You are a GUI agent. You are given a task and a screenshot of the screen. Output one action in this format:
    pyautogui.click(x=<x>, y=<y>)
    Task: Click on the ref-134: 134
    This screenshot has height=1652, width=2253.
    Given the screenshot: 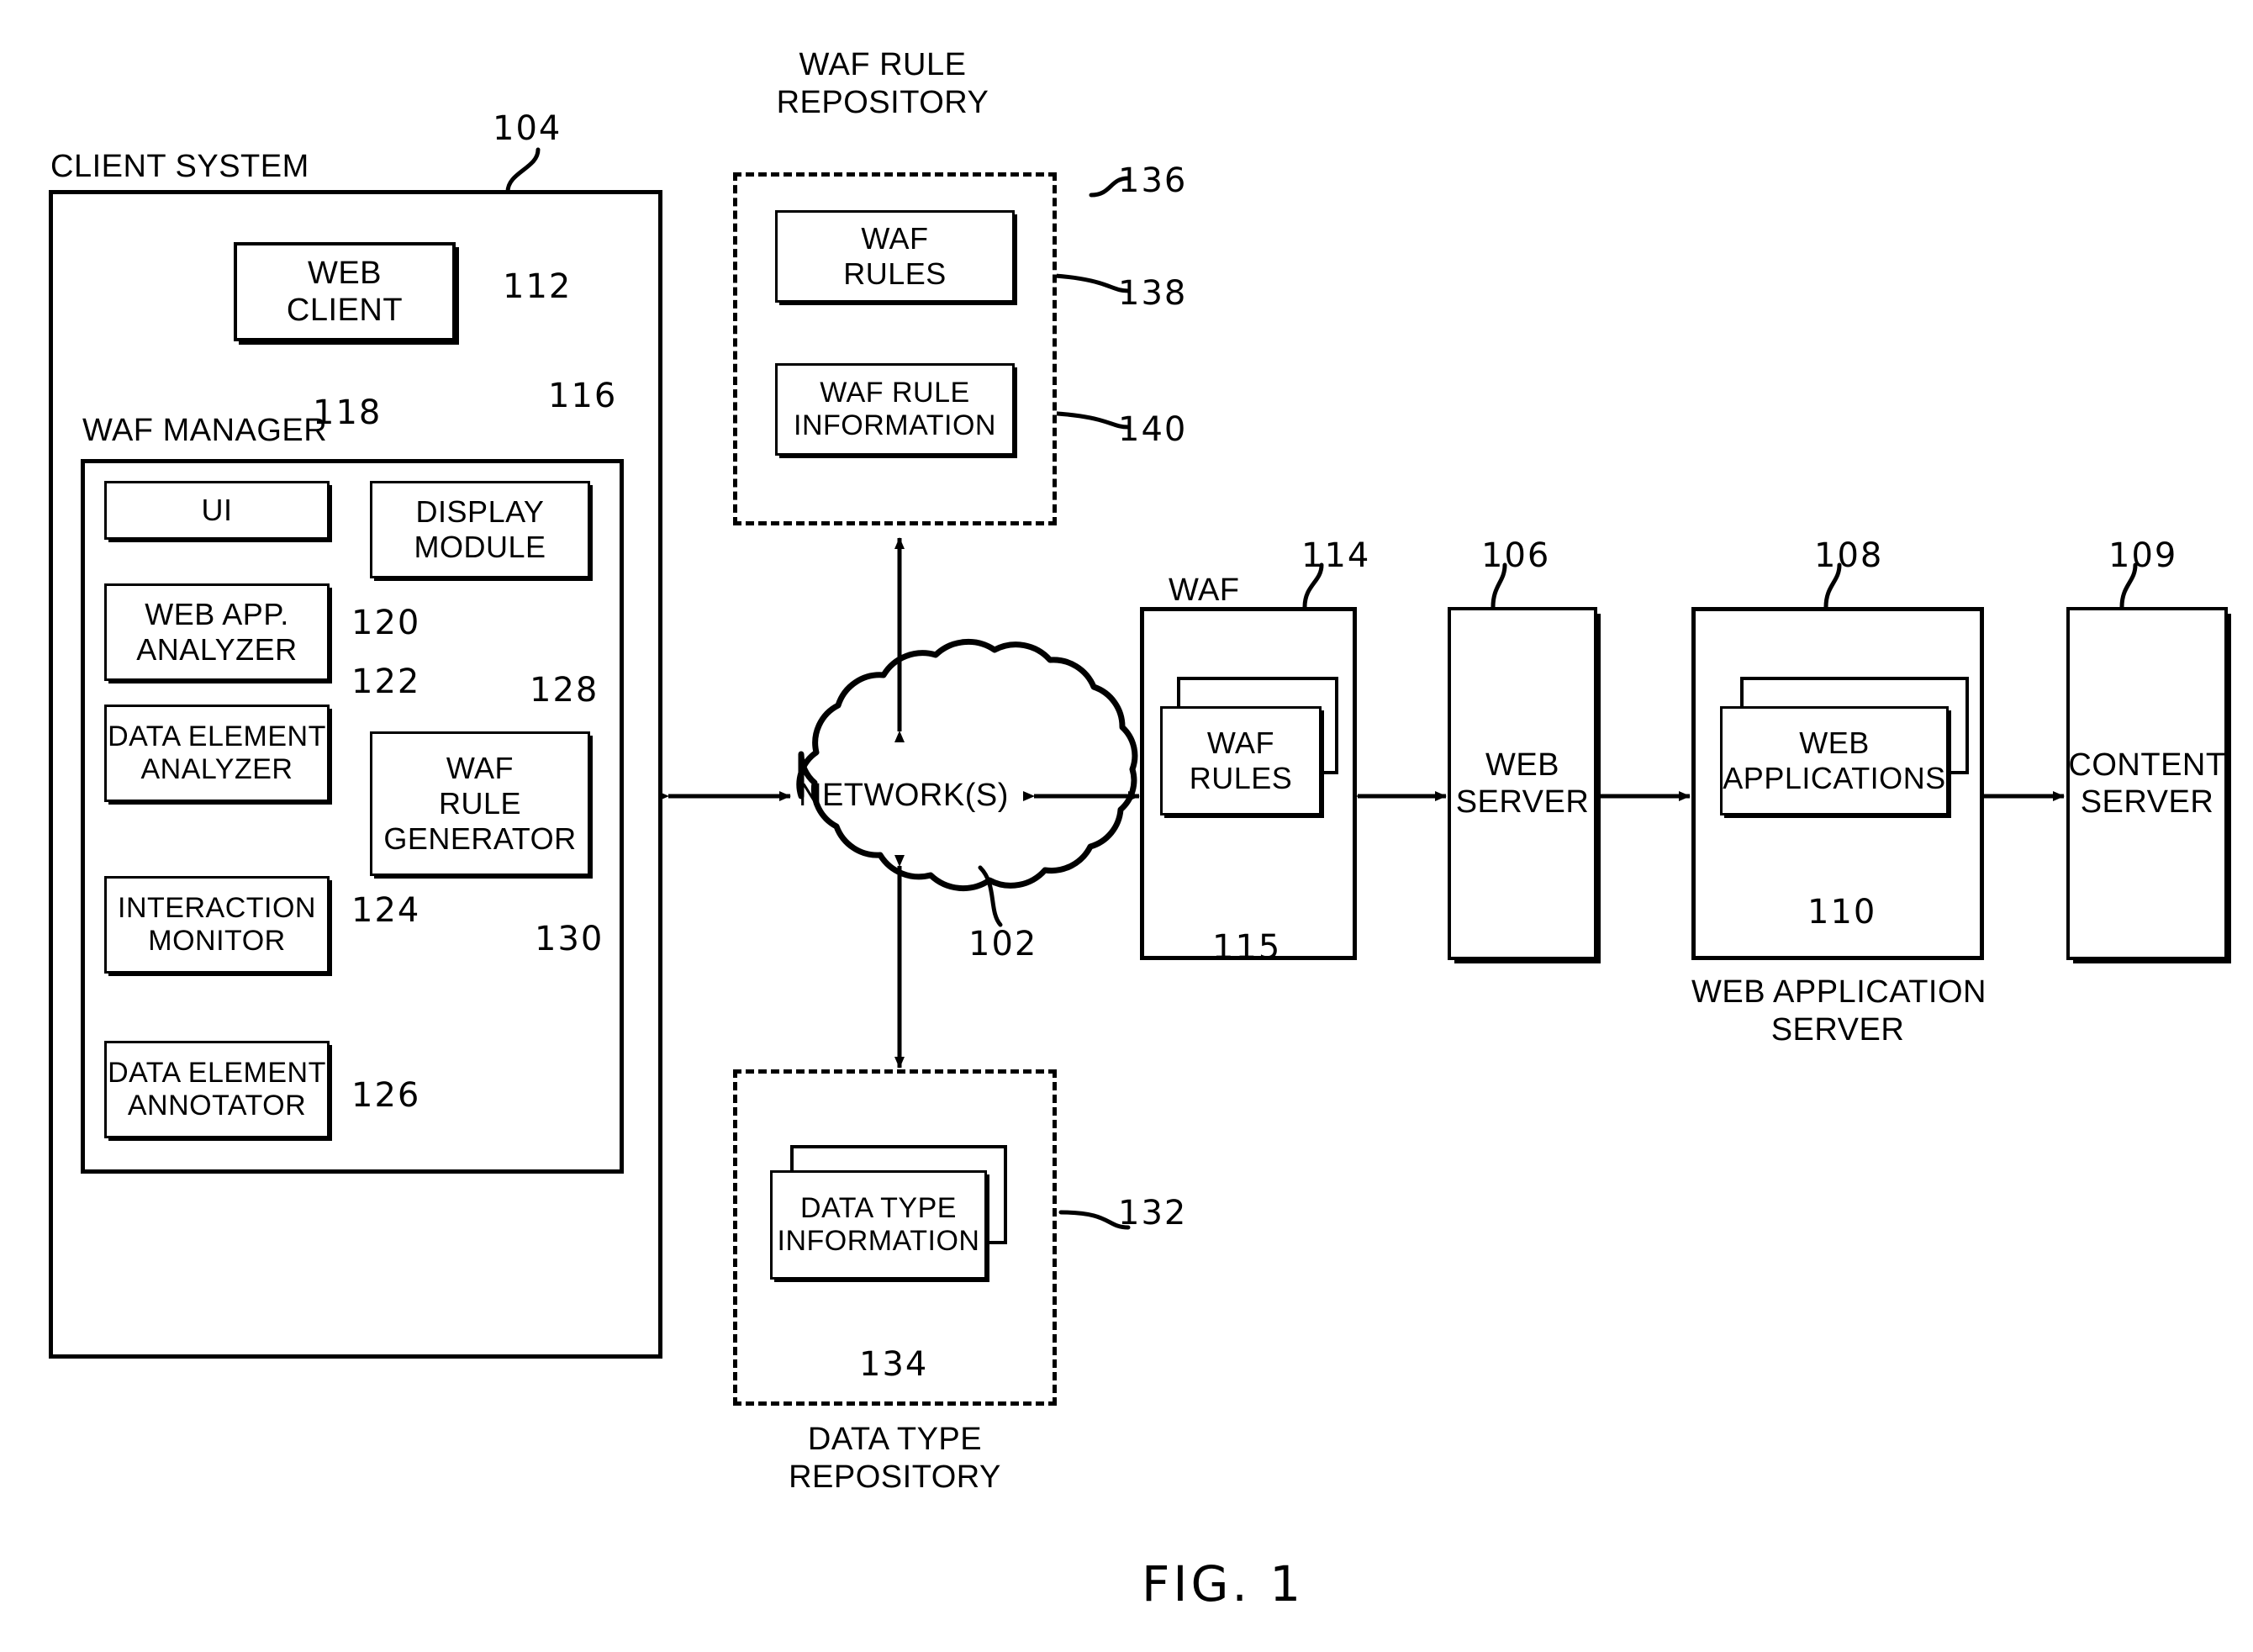 What is the action you would take?
    pyautogui.click(x=894, y=1364)
    